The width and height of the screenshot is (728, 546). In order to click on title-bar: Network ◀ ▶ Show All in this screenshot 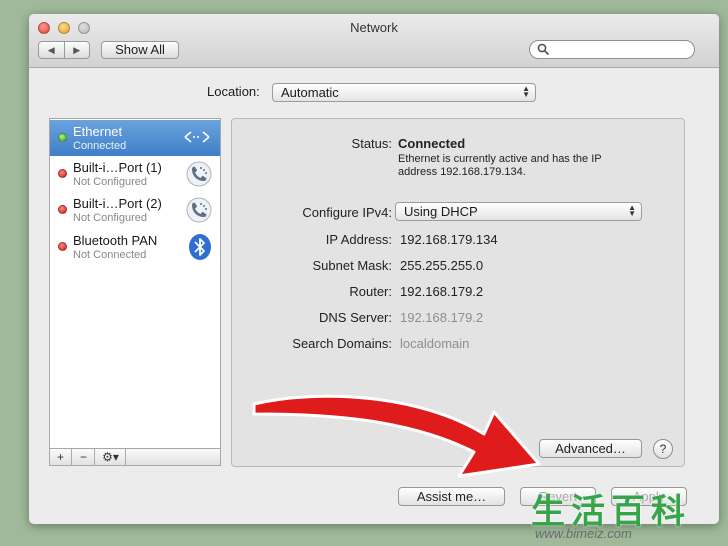, I will do `click(374, 41)`.